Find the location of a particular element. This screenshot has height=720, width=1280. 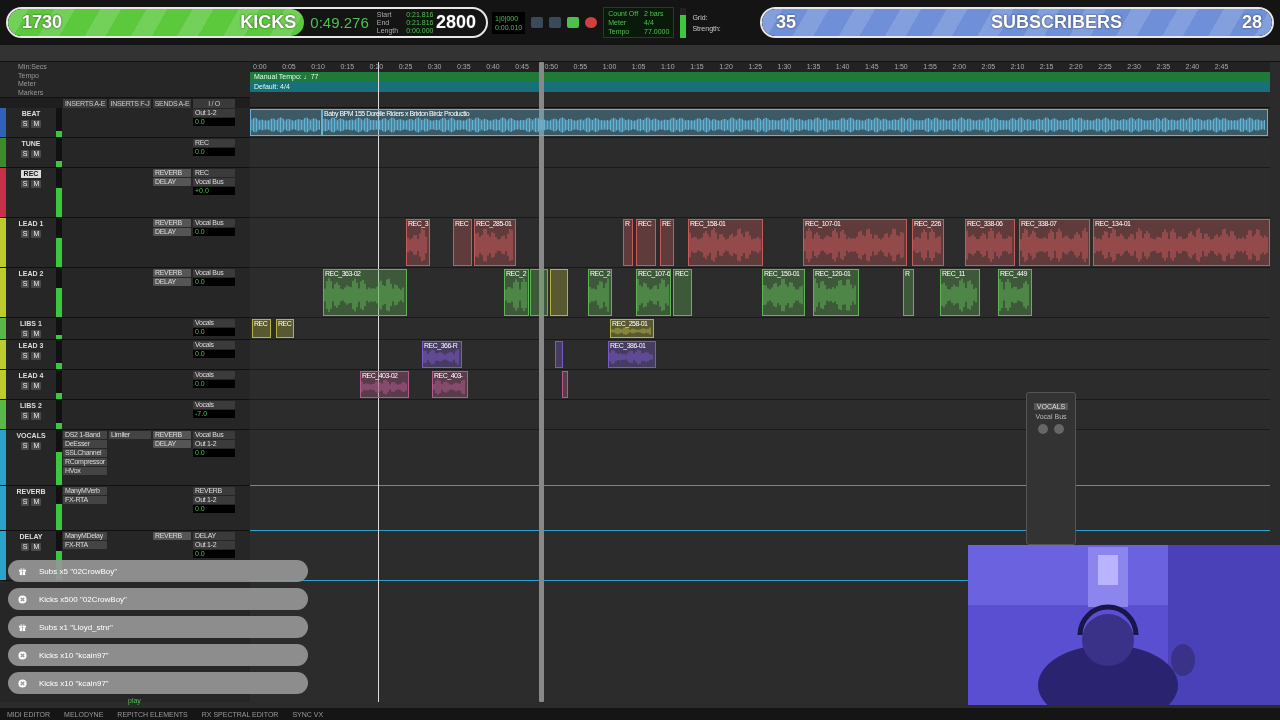

alert-text: Kicks x500 "02CrowBoy" is located at coordinates (83, 599).